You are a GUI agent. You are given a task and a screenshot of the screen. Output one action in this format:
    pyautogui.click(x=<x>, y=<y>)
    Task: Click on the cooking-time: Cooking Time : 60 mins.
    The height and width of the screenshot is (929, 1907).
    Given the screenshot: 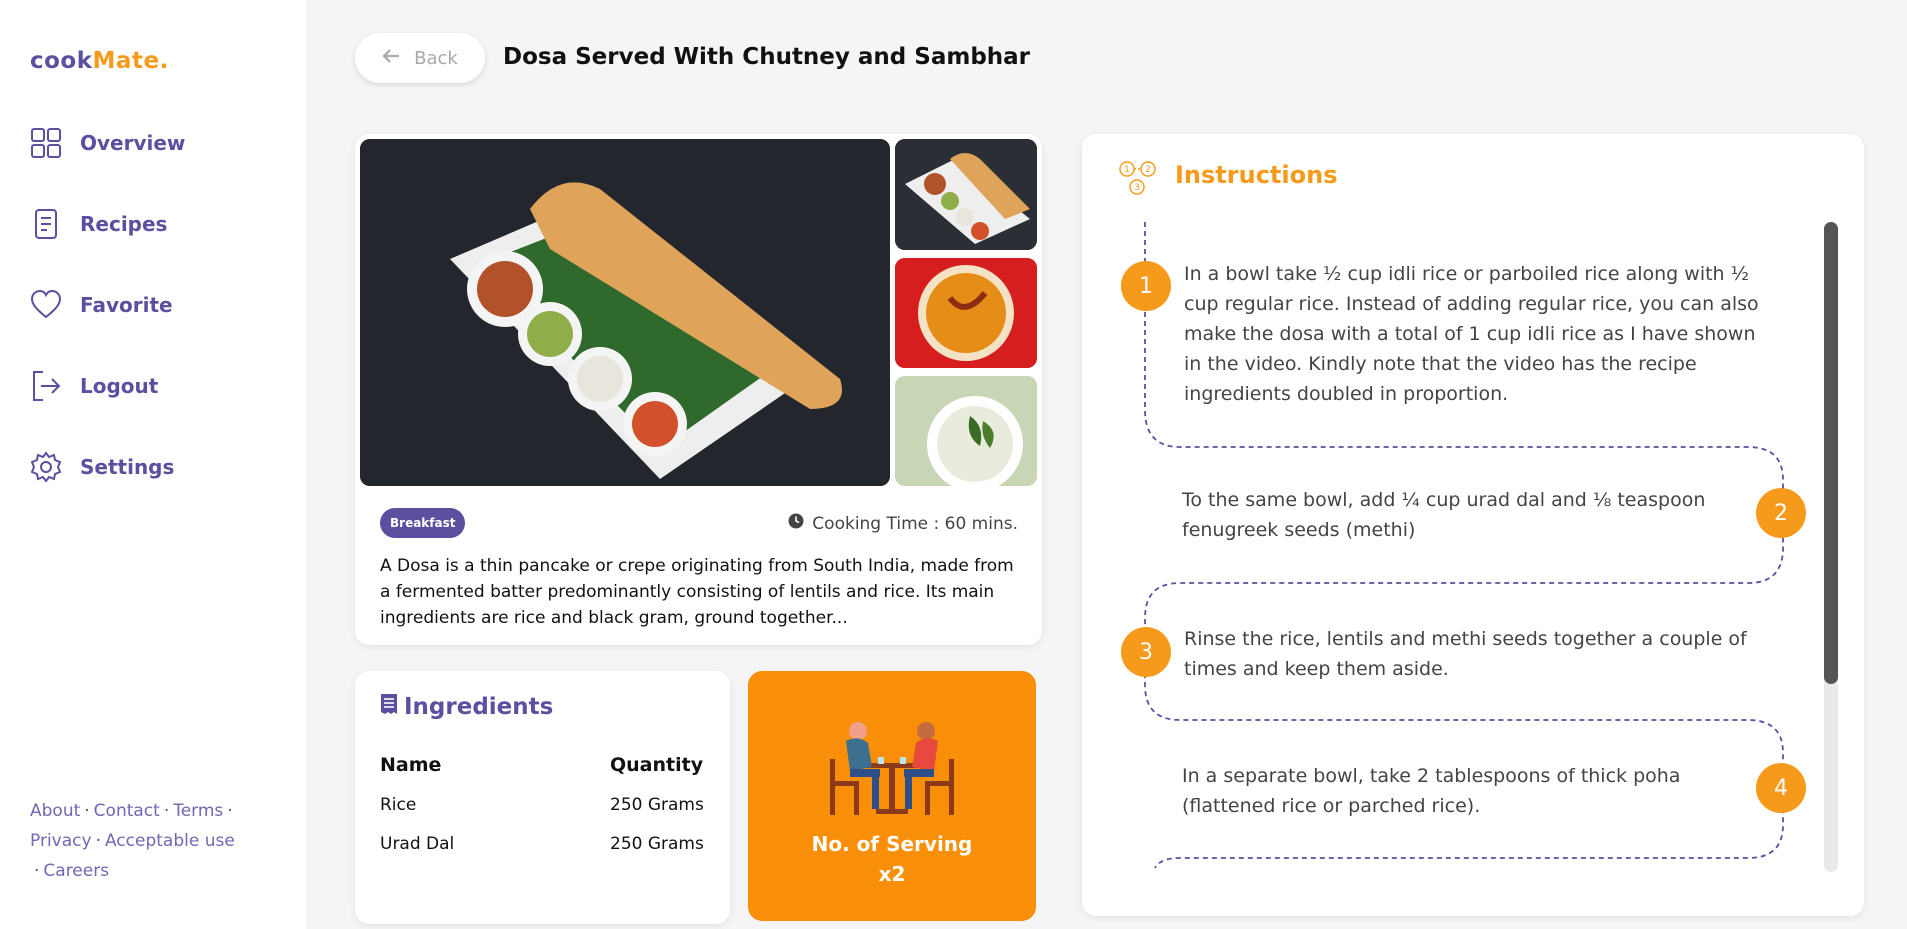 What is the action you would take?
    pyautogui.click(x=903, y=523)
    